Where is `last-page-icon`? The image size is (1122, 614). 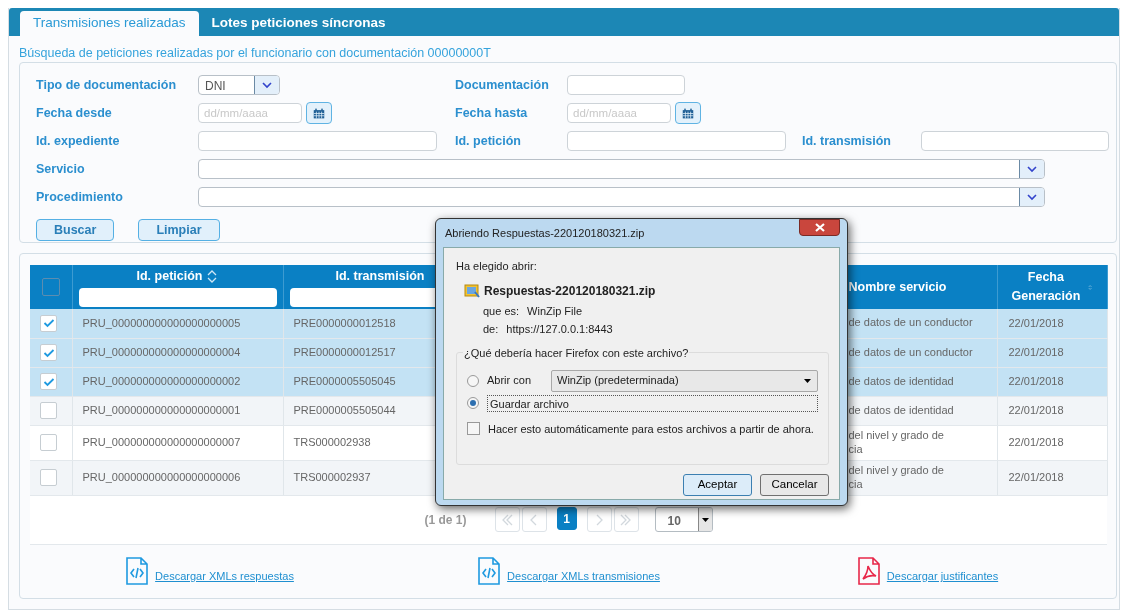
last-page-icon is located at coordinates (626, 519).